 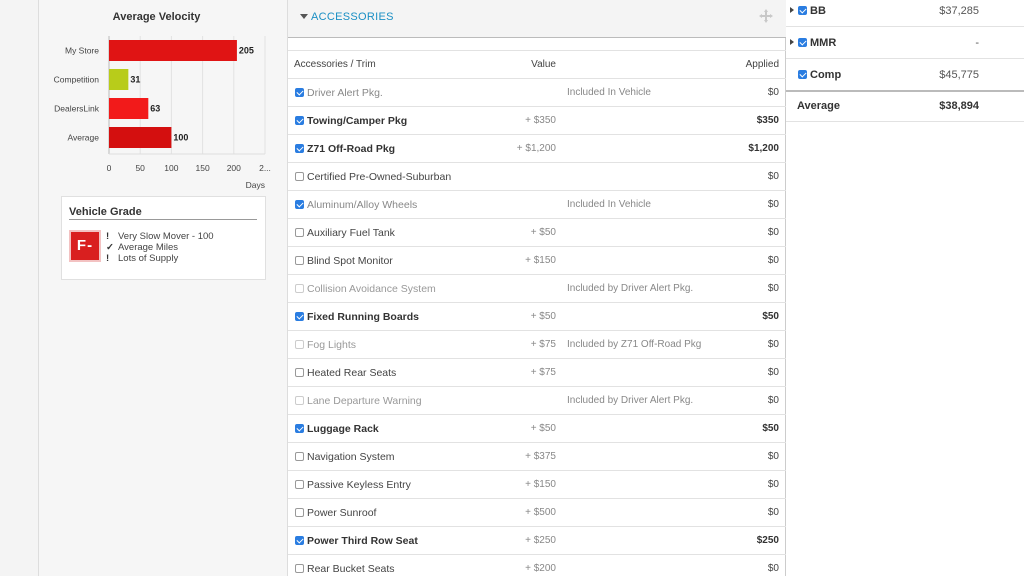 I want to click on table-row: Rear Bucket Seats + $200 $0, so click(x=537, y=565).